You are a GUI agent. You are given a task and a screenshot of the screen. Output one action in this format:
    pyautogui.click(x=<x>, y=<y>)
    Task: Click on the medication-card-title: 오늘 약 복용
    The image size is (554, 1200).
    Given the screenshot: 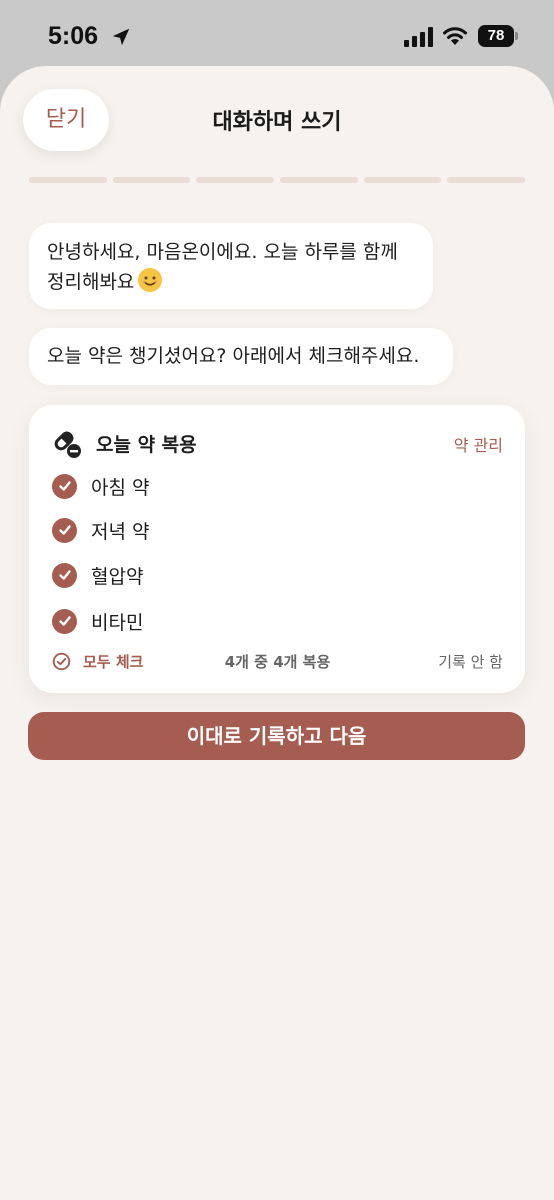 What is the action you would take?
    pyautogui.click(x=146, y=445)
    